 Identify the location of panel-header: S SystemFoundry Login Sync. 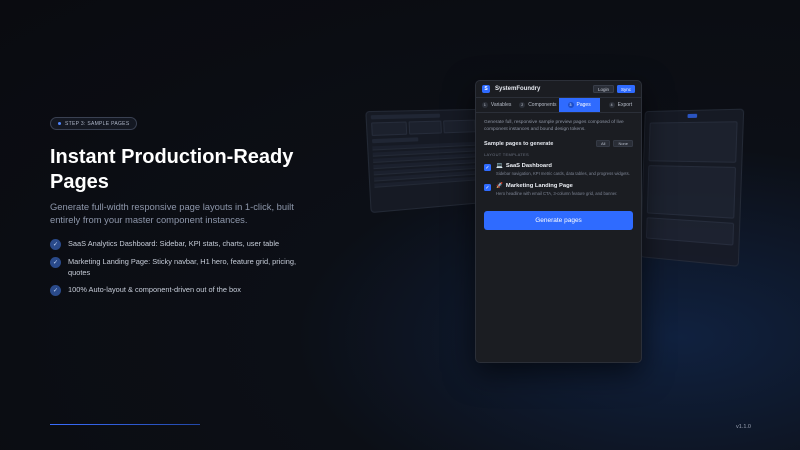
(558, 89).